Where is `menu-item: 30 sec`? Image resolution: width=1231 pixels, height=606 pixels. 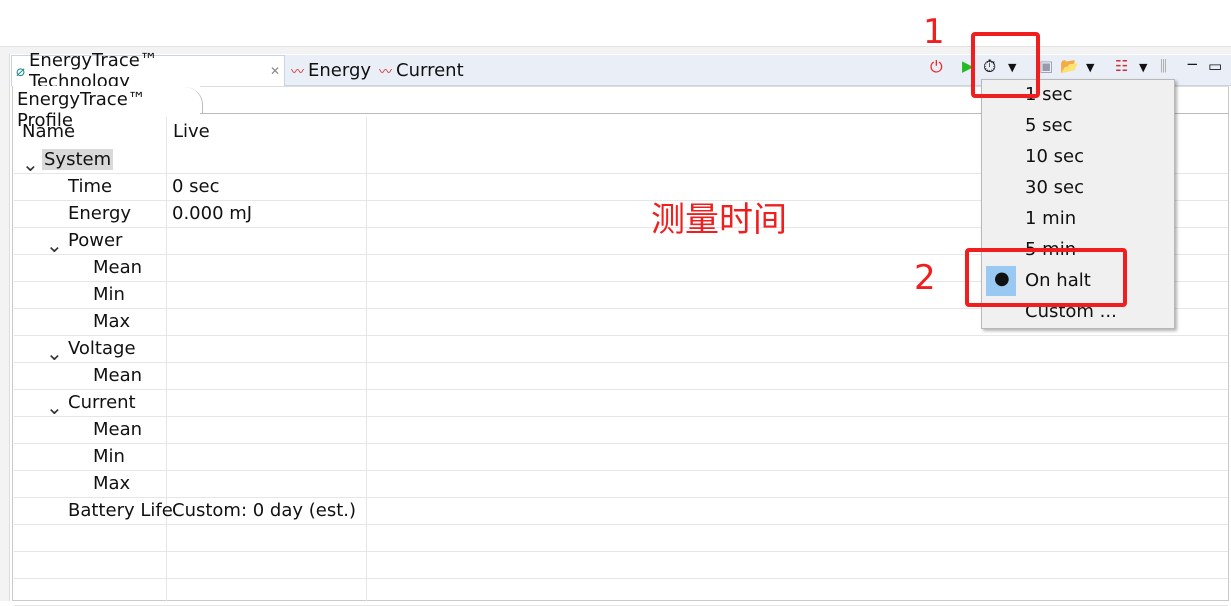 menu-item: 30 sec is located at coordinates (1054, 187).